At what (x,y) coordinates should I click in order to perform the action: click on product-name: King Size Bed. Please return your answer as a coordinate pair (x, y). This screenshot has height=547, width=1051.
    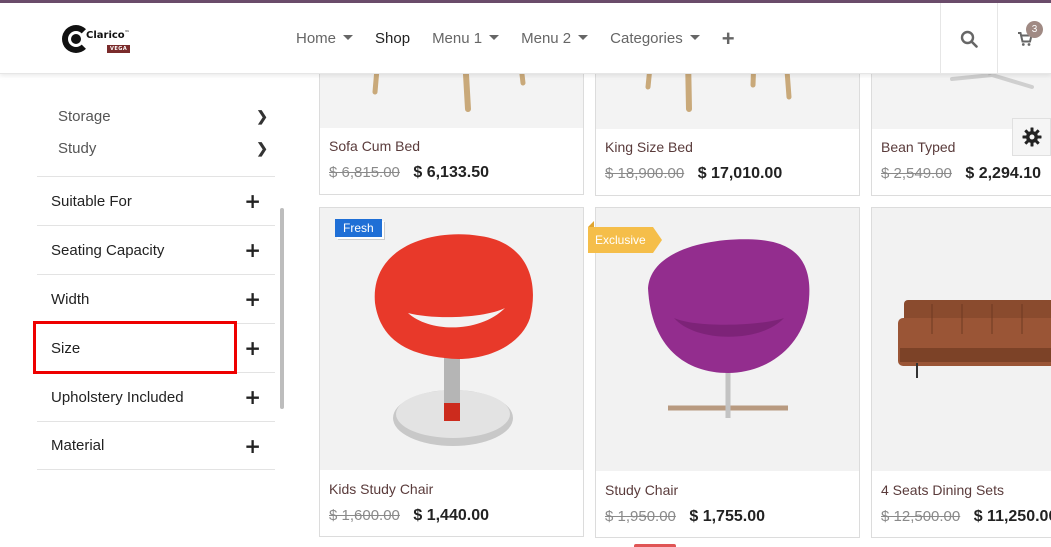
    Looking at the image, I should click on (649, 147).